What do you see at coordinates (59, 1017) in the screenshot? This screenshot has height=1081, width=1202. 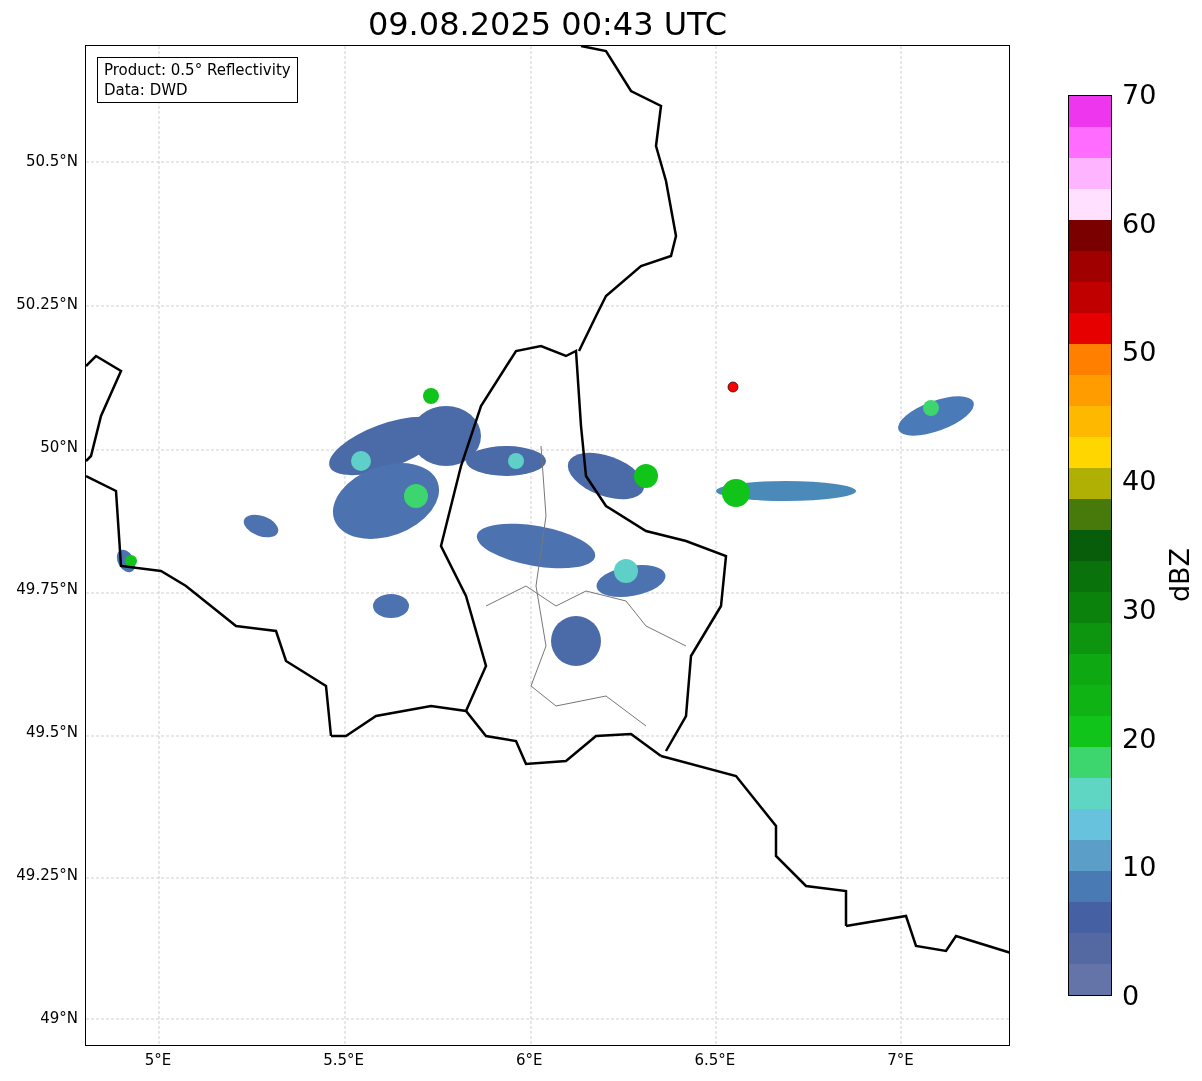 I see `axis-tick-label: 49°N` at bounding box center [59, 1017].